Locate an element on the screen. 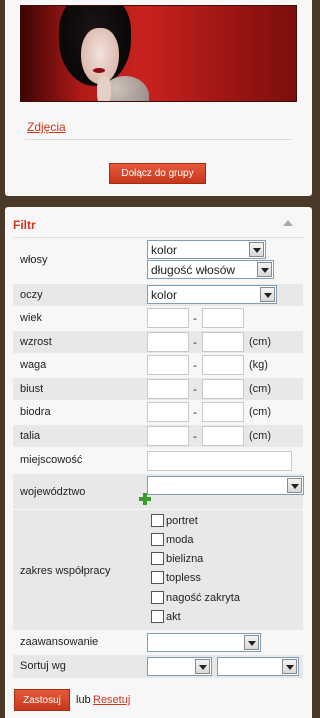 This screenshot has height=718, width=320. age-to-input is located at coordinates (223, 318).